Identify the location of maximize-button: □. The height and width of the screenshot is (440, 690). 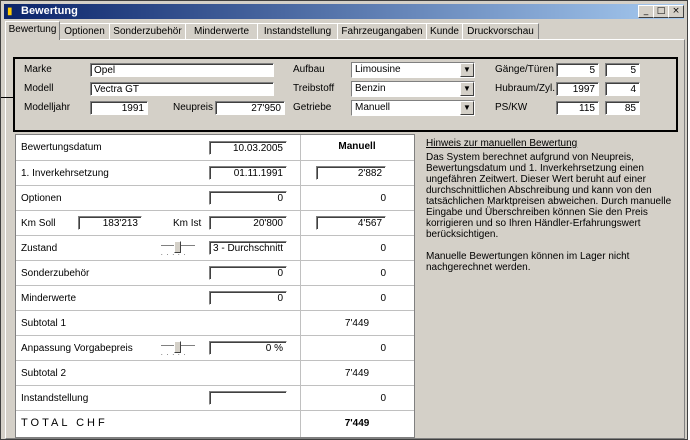
(661, 11).